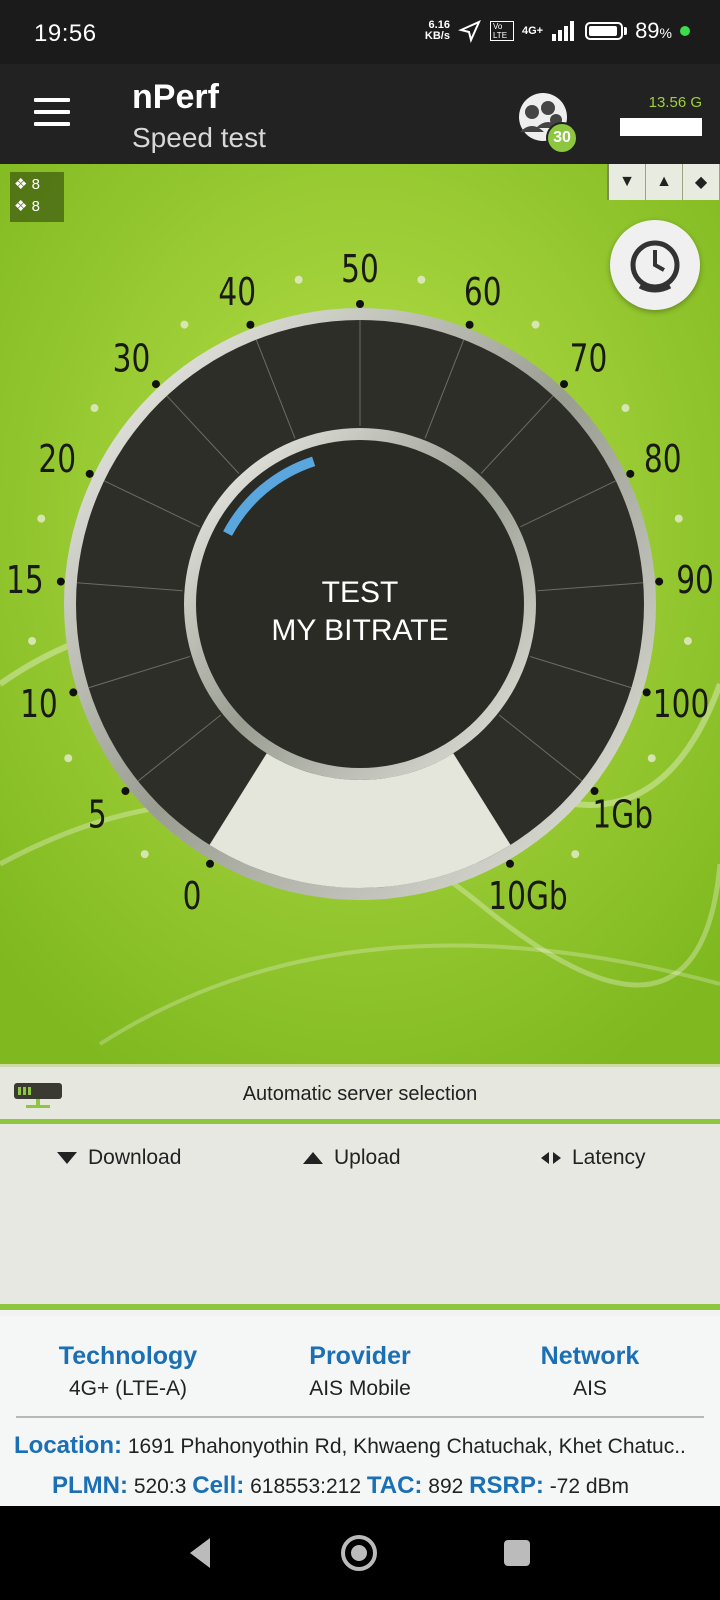 The height and width of the screenshot is (1600, 720). What do you see at coordinates (394, 1485) in the screenshot?
I see `tac-label: TAC:` at bounding box center [394, 1485].